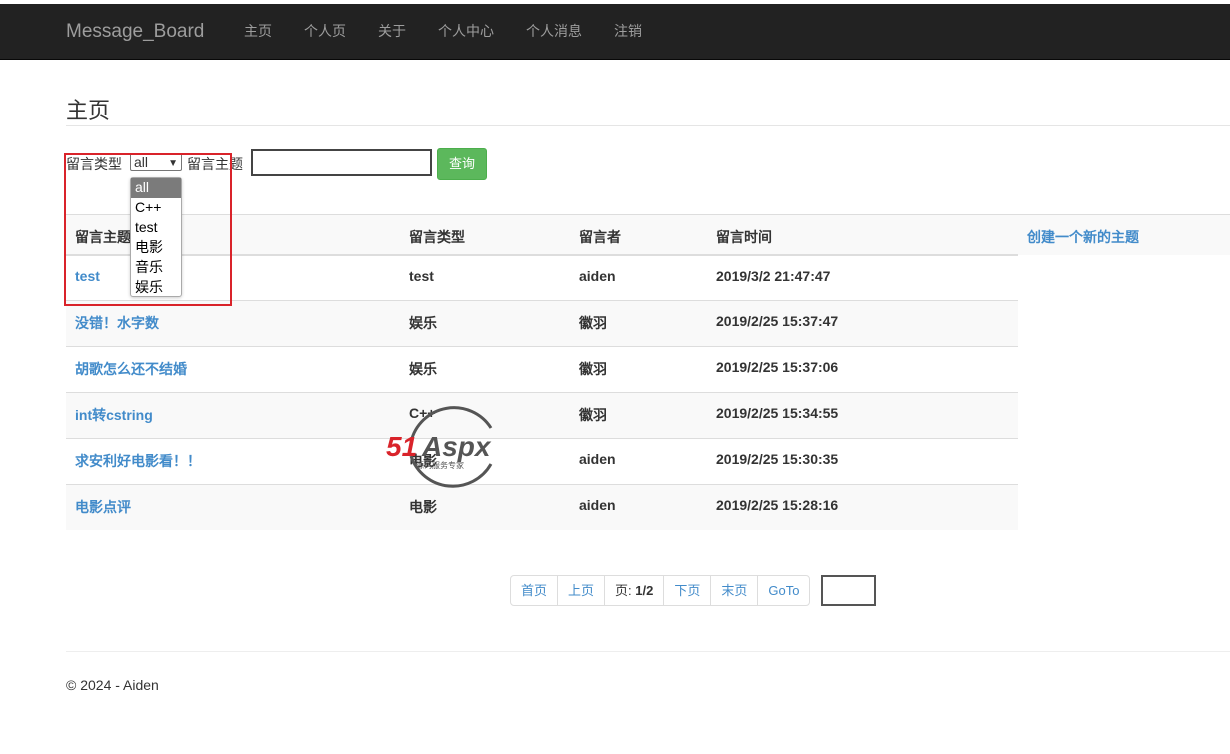  What do you see at coordinates (114, 415) in the screenshot?
I see `row-topic-link: int转cstring` at bounding box center [114, 415].